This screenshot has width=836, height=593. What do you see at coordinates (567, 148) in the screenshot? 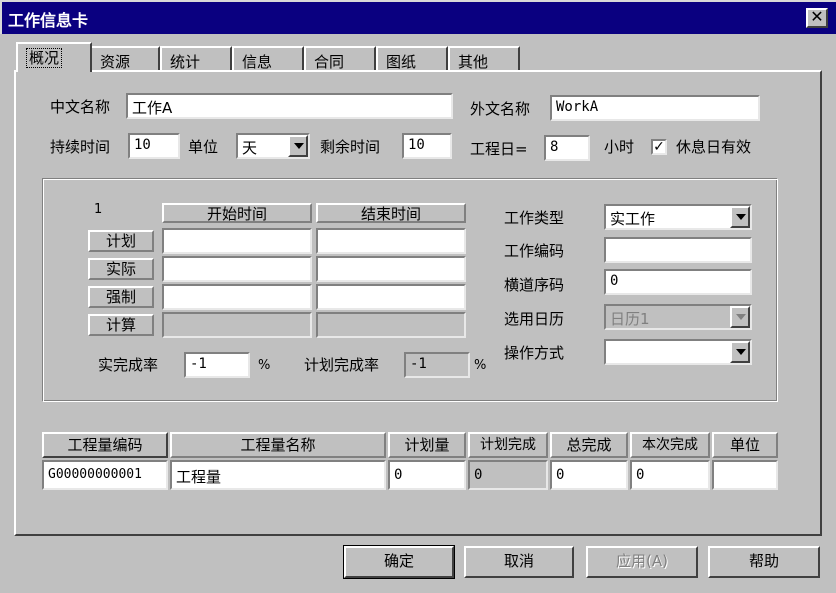
I see `workday-input: 8` at bounding box center [567, 148].